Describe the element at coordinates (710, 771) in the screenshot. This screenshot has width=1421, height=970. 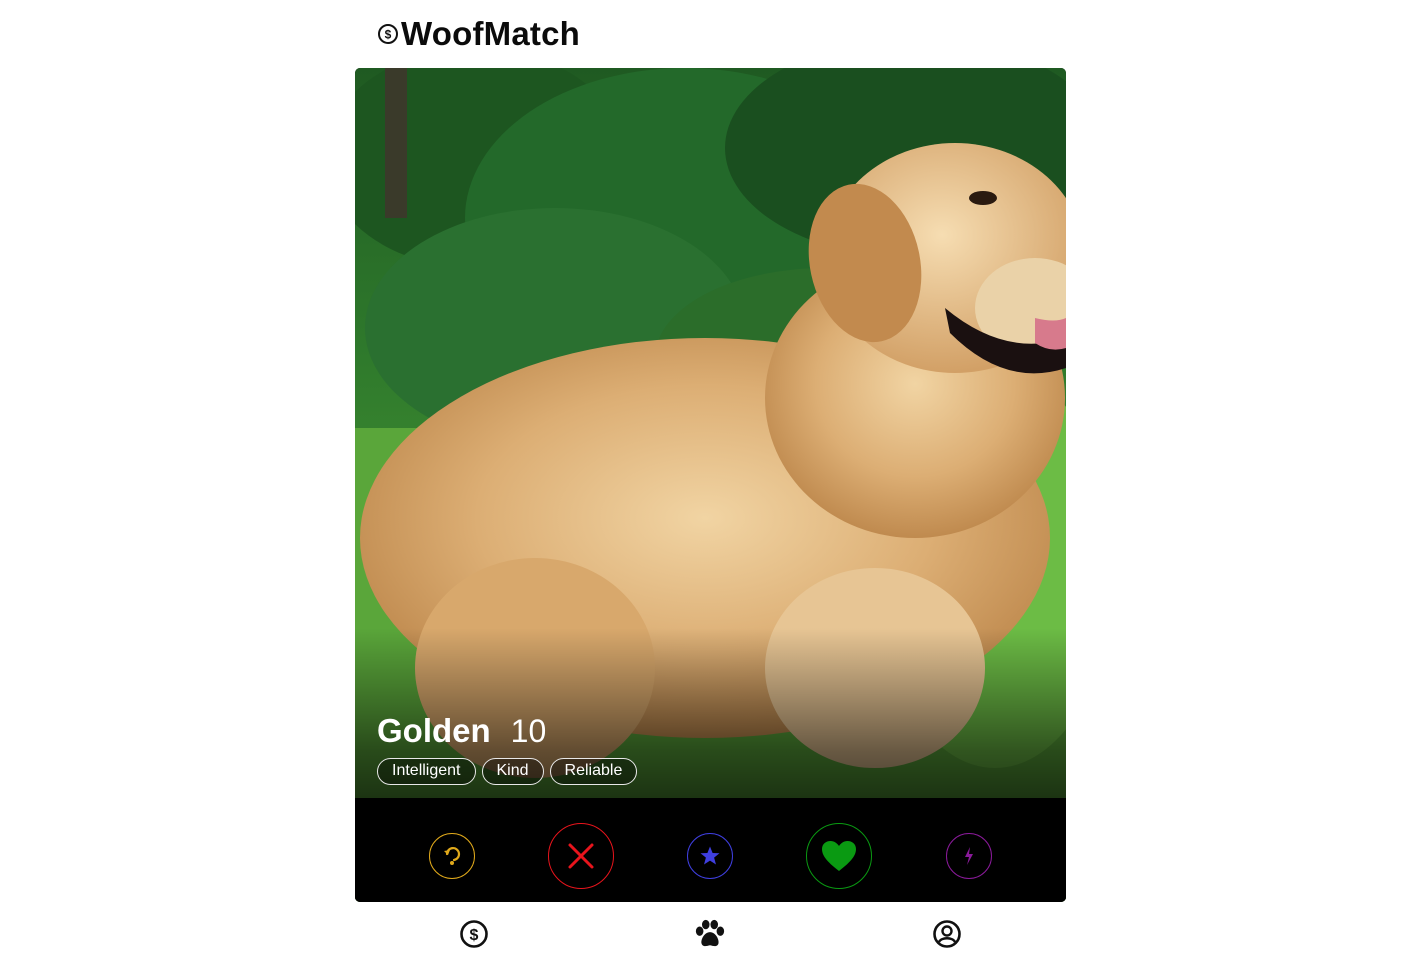
I see `profile-tags: Intelligent Kind Reliable` at that location.